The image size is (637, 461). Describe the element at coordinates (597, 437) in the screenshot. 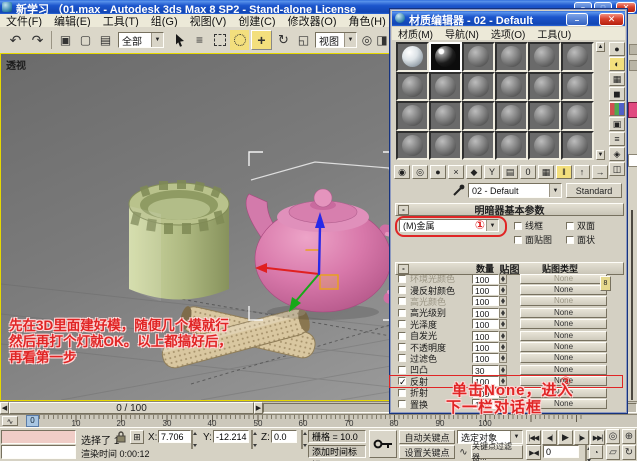

I see `go-to-end-icon: ▶▶|` at that location.